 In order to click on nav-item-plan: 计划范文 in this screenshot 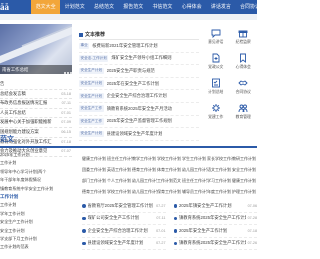, I will do `click(74, 7)`.